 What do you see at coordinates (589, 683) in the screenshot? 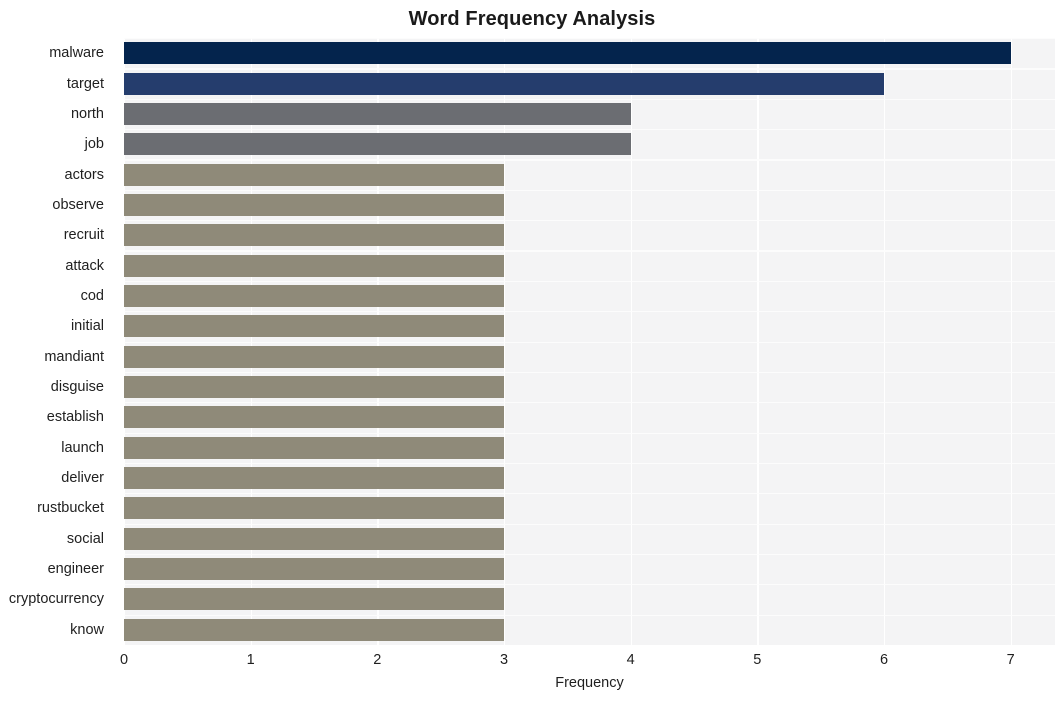
I see `x-axis-title: Frequency` at bounding box center [589, 683].